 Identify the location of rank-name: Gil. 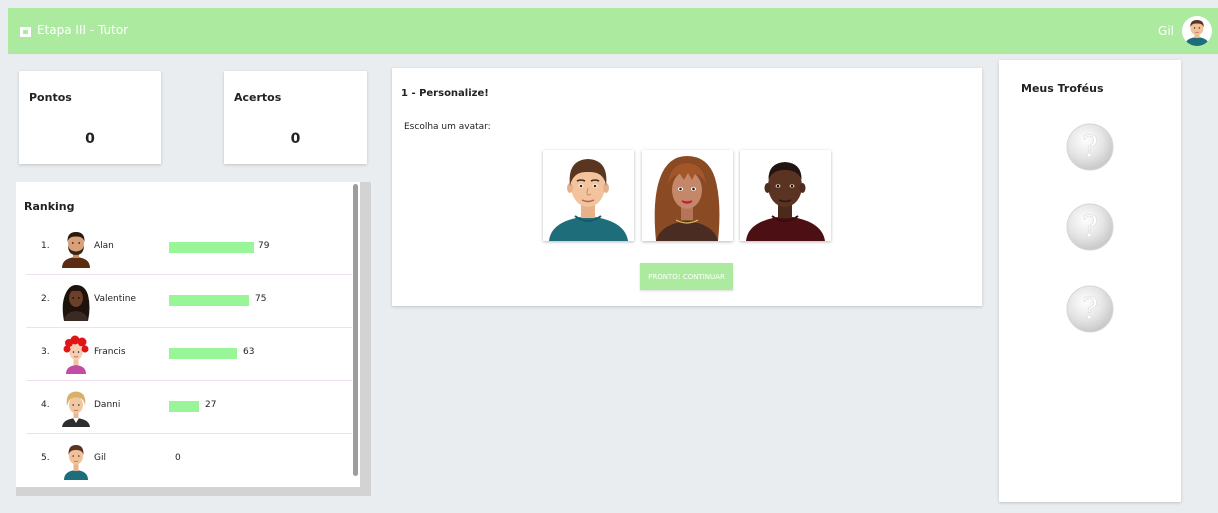
(100, 458).